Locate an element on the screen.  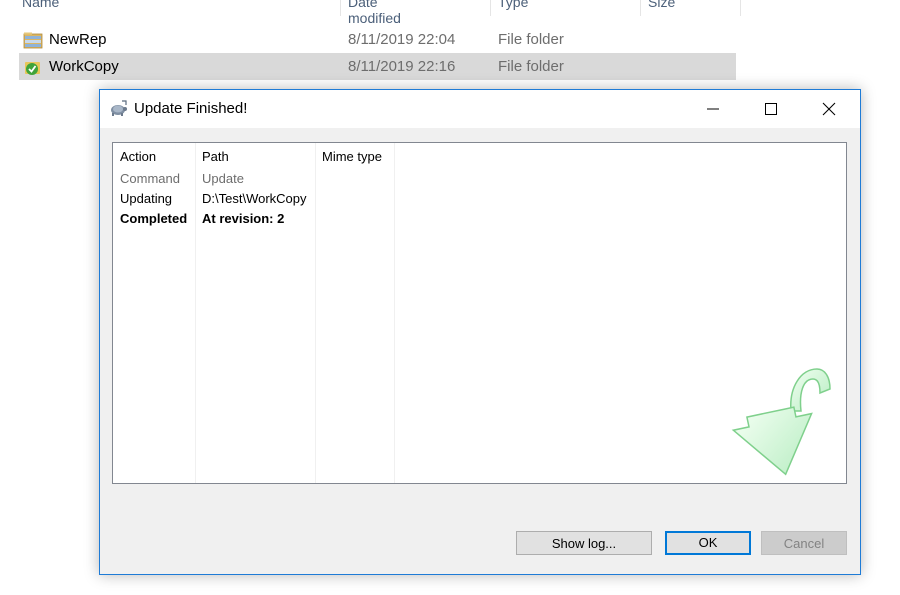
dialog-titlebar: Update Finished! is located at coordinates (480, 109).